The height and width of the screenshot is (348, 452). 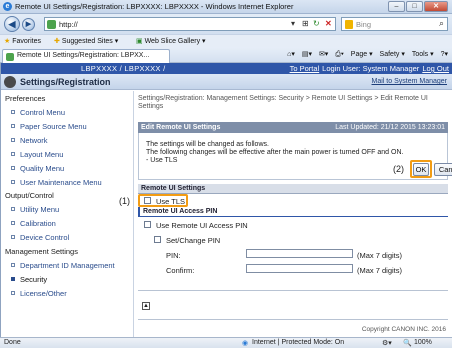 What do you see at coordinates (299, 253) in the screenshot?
I see `pin-input` at bounding box center [299, 253].